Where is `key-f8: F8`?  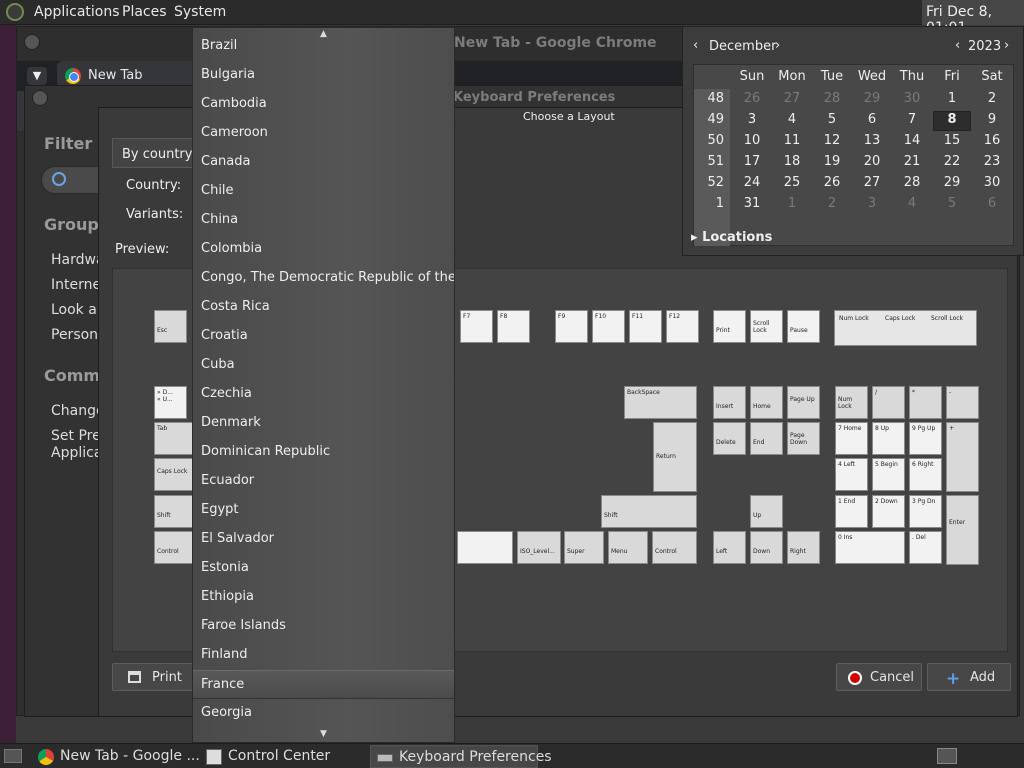
key-f8: F8 is located at coordinates (513, 326).